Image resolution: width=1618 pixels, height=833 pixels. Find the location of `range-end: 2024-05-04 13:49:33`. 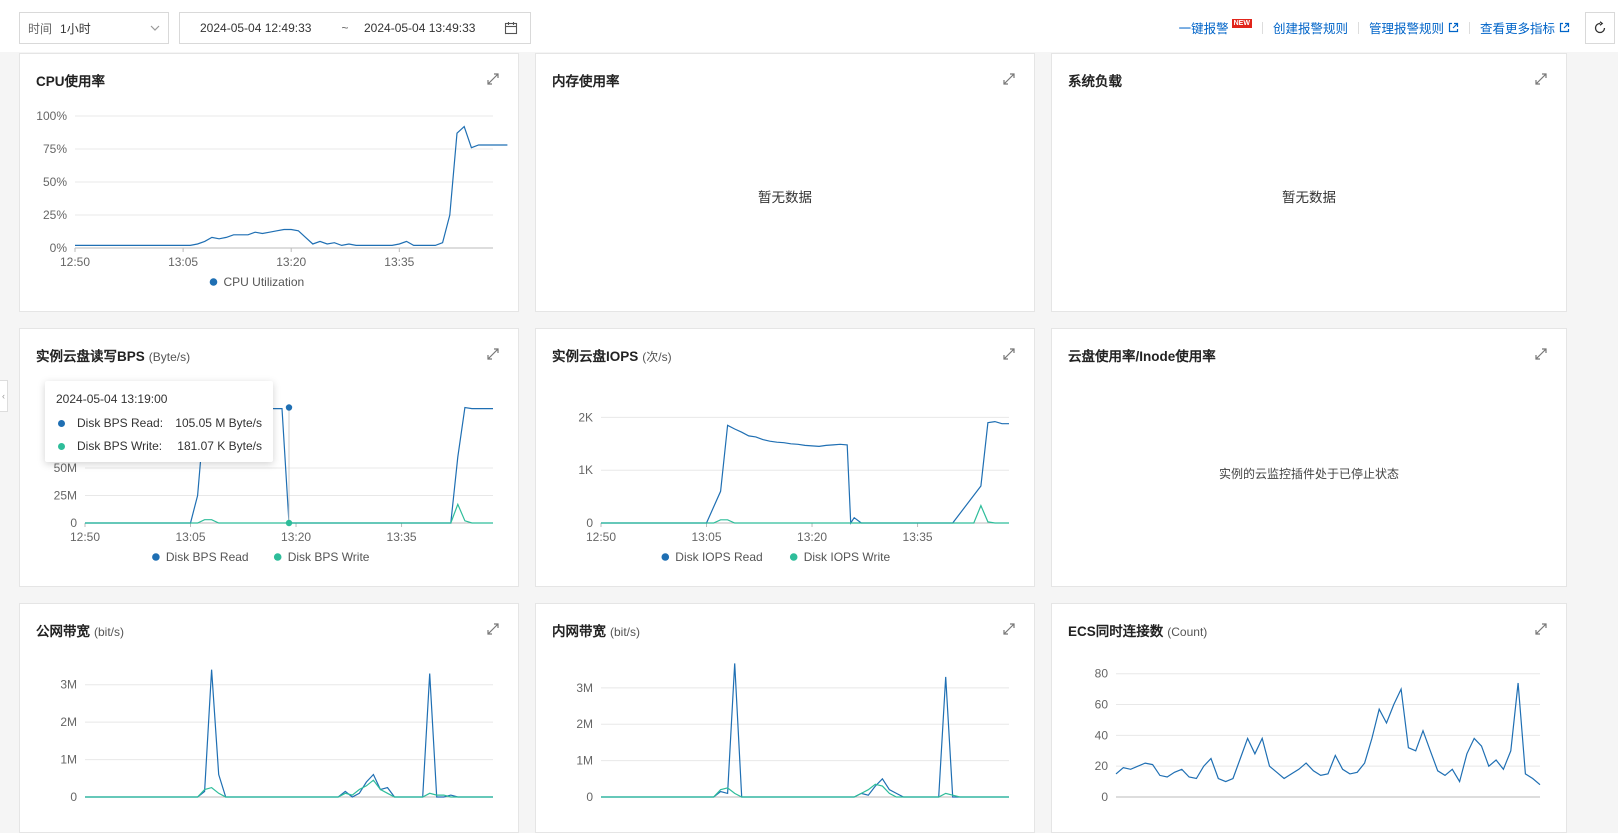

range-end: 2024-05-04 13:49:33 is located at coordinates (432, 28).